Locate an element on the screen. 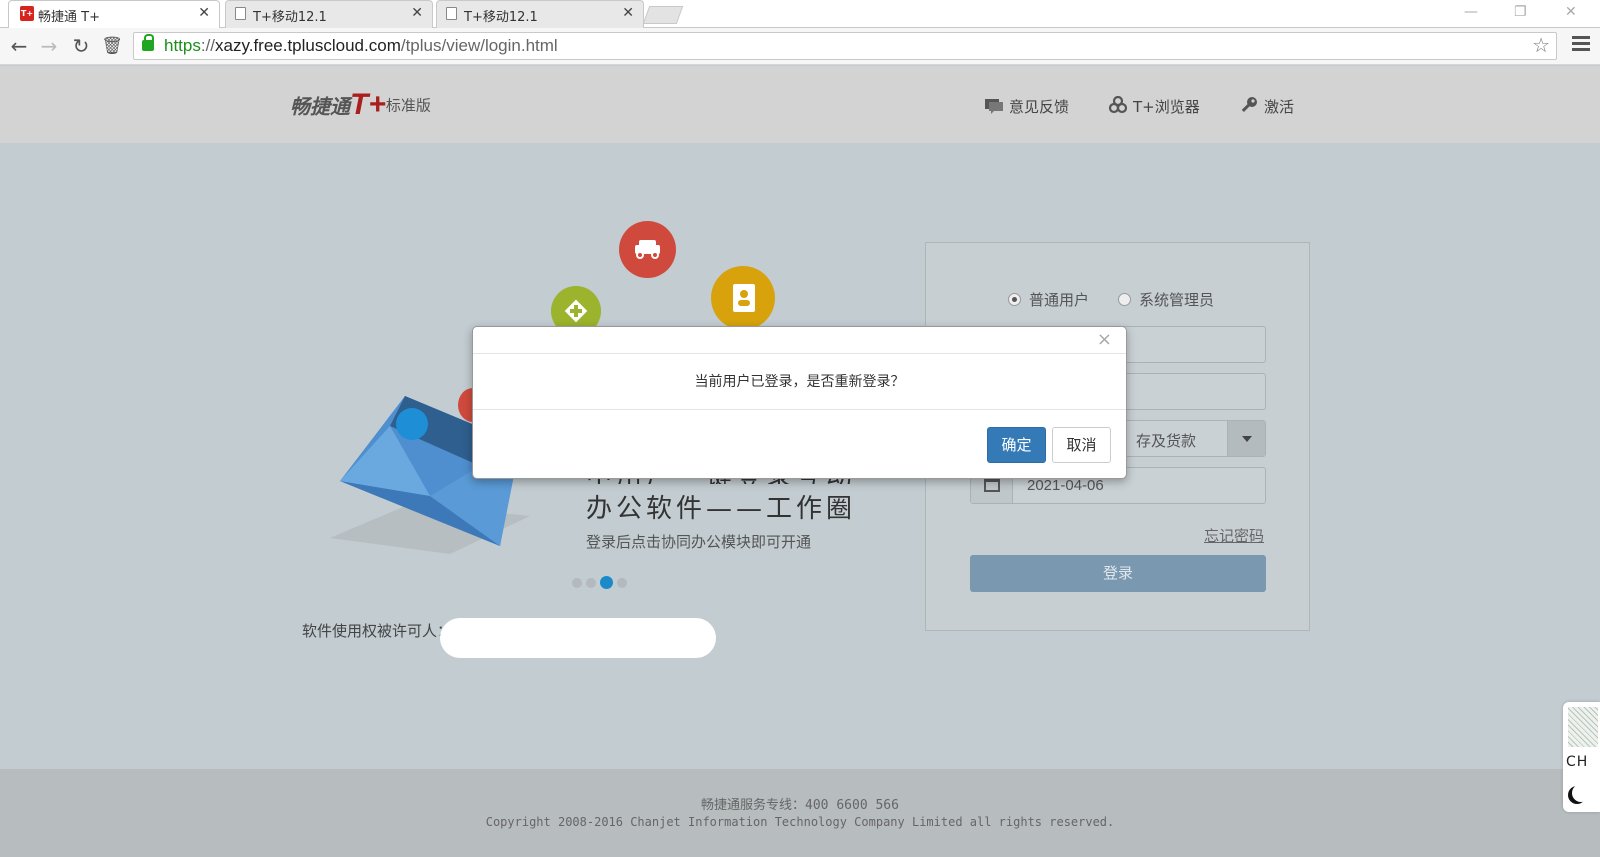 This screenshot has height=857, width=1600. close-icon: × is located at coordinates (1104, 339).